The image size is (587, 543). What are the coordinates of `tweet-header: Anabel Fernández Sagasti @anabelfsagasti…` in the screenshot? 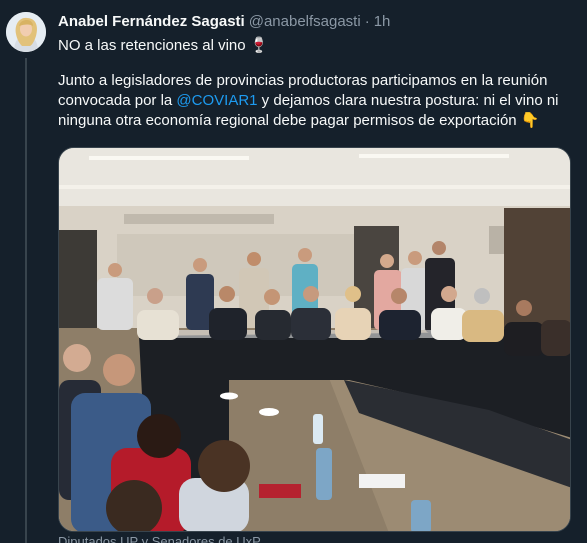 It's located at (224, 23).